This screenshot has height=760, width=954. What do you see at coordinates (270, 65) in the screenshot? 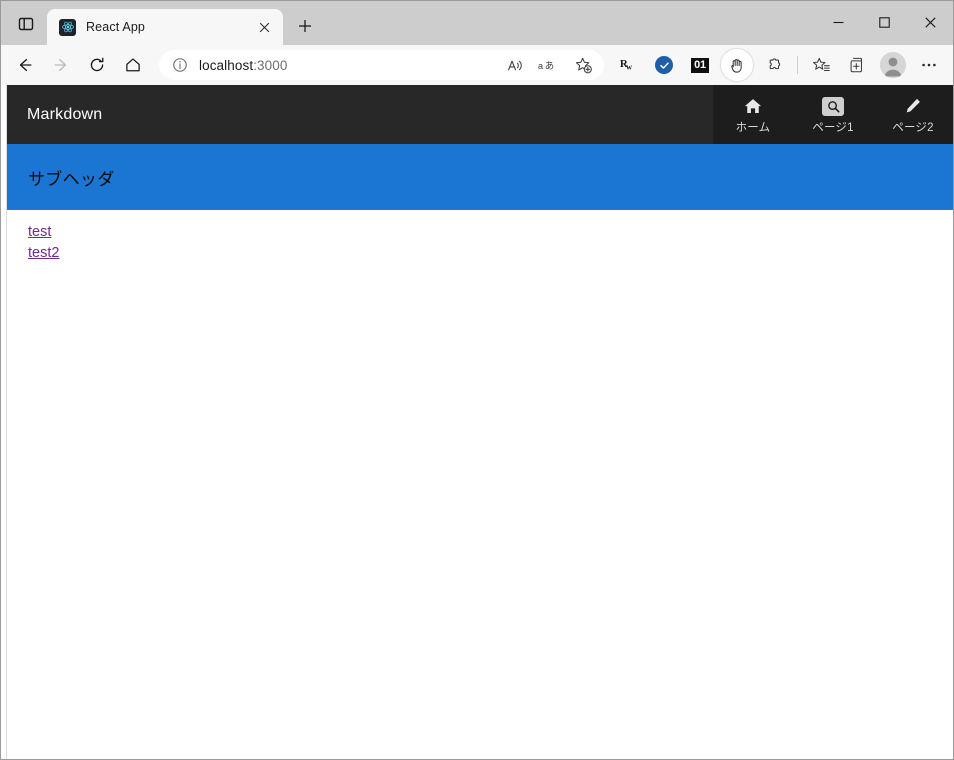
I see `url-port: :3000` at bounding box center [270, 65].